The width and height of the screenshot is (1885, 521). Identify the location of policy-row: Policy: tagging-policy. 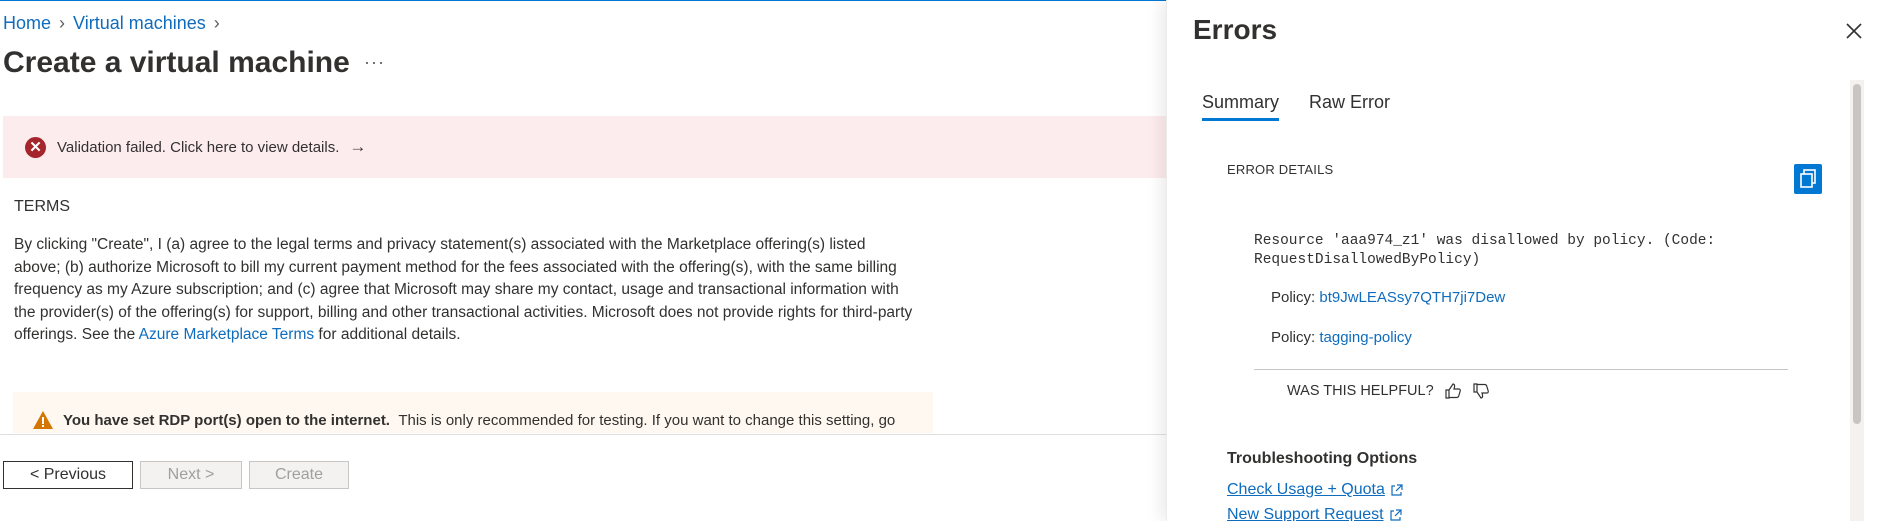
(1341, 337).